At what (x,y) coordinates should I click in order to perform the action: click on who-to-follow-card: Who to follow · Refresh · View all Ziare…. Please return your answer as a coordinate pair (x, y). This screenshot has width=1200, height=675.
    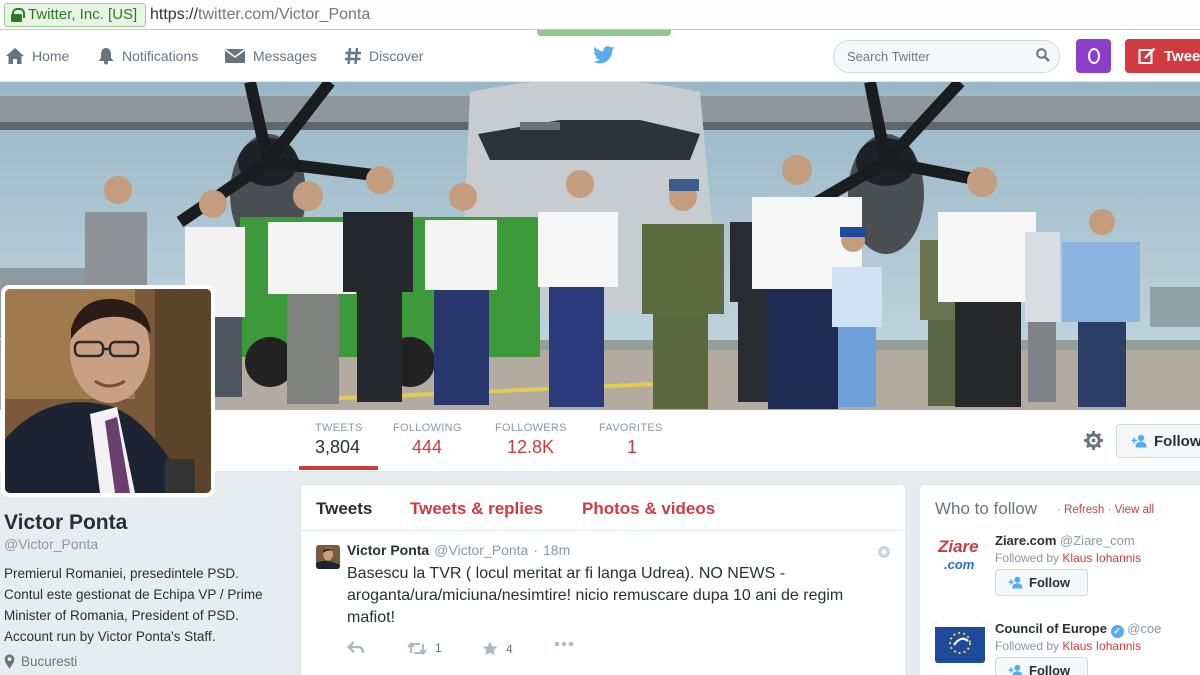
    Looking at the image, I should click on (1059, 579).